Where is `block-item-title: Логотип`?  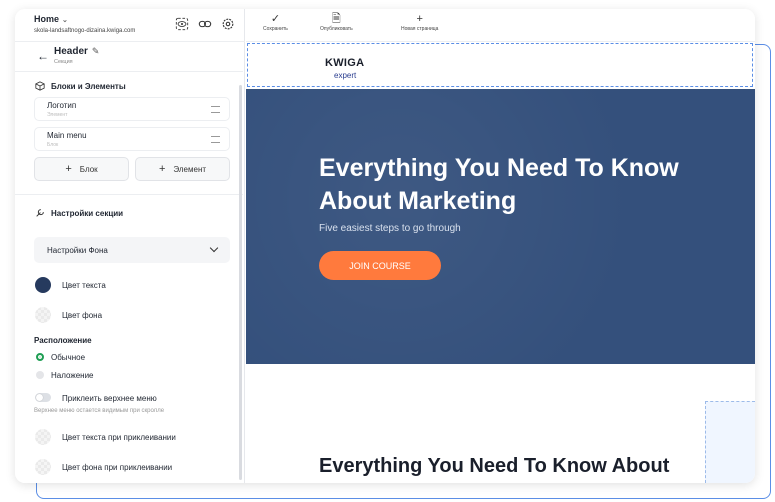 block-item-title: Логотип is located at coordinates (62, 105).